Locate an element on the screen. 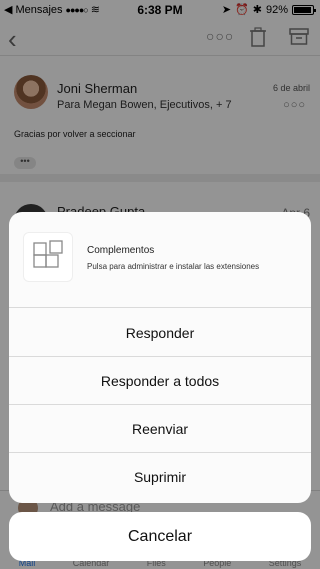 The height and width of the screenshot is (569, 320). forward-button: Reenviar is located at coordinates (160, 429).